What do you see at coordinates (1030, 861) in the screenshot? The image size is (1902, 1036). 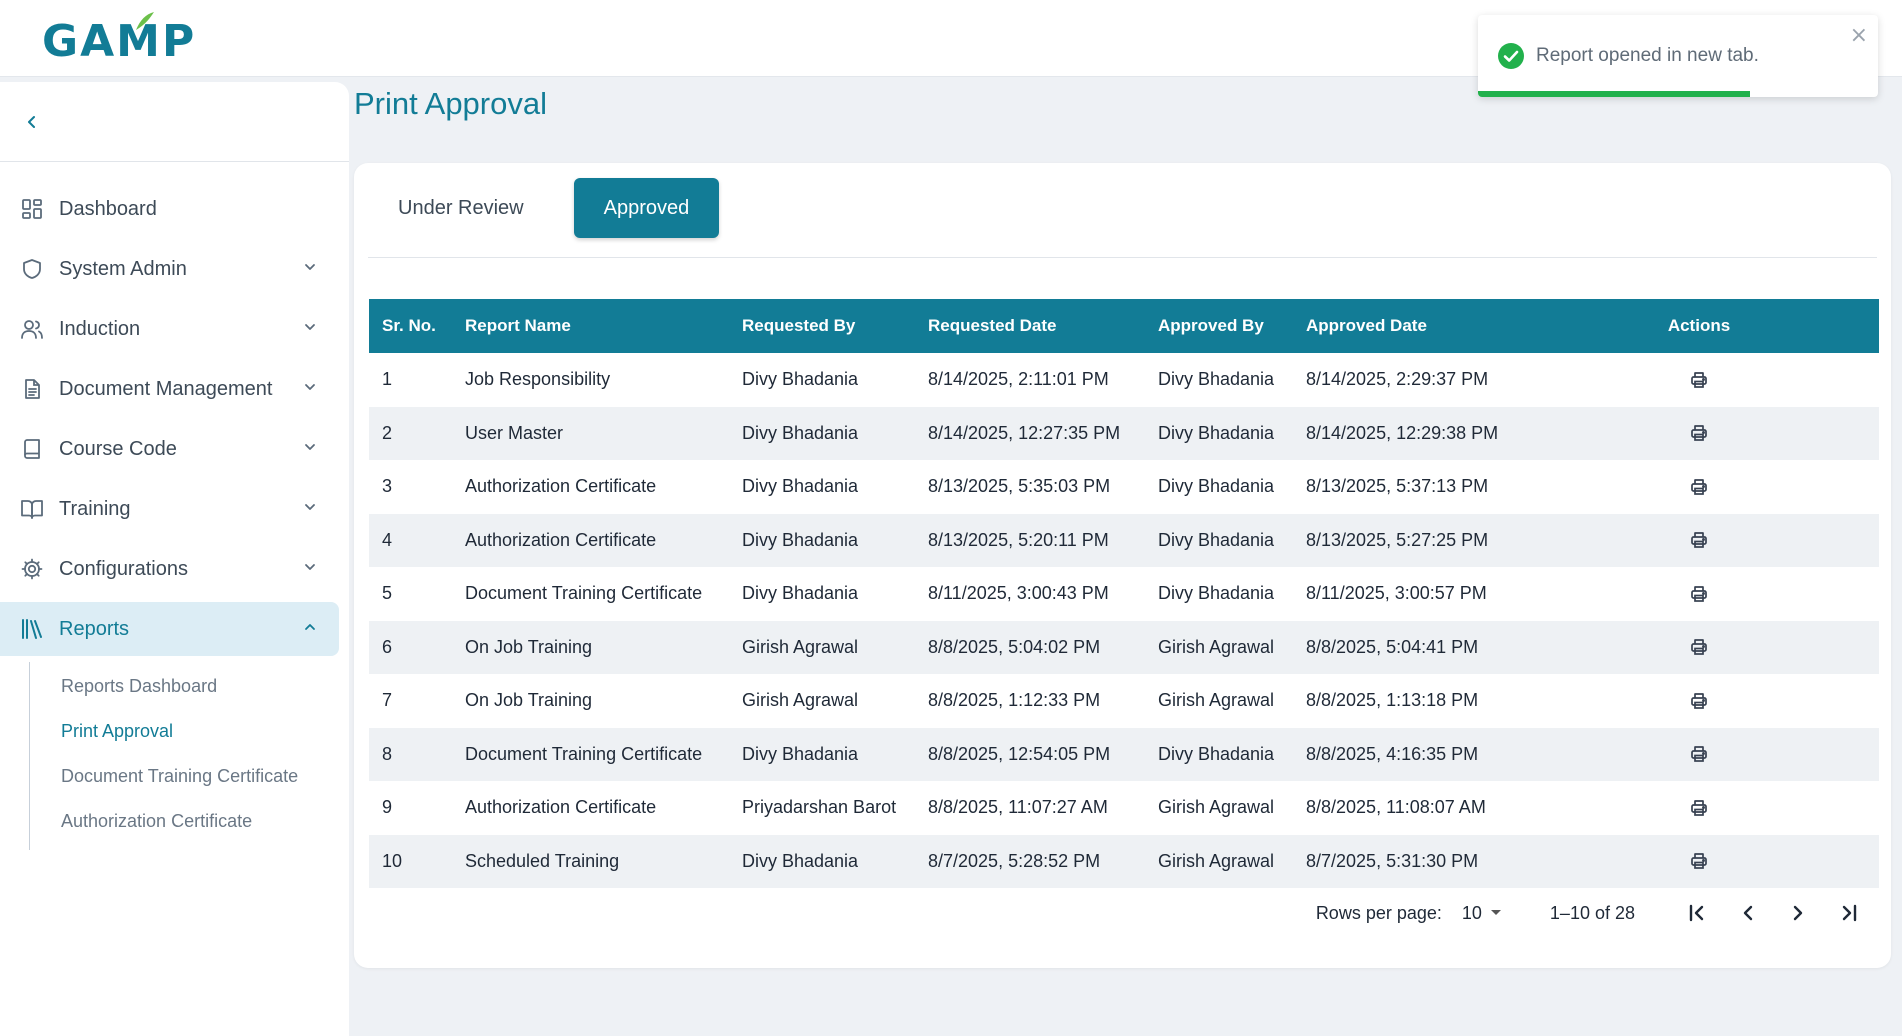 I see `cell-requested-date: 8/7/2025, 5:28:52 PM` at bounding box center [1030, 861].